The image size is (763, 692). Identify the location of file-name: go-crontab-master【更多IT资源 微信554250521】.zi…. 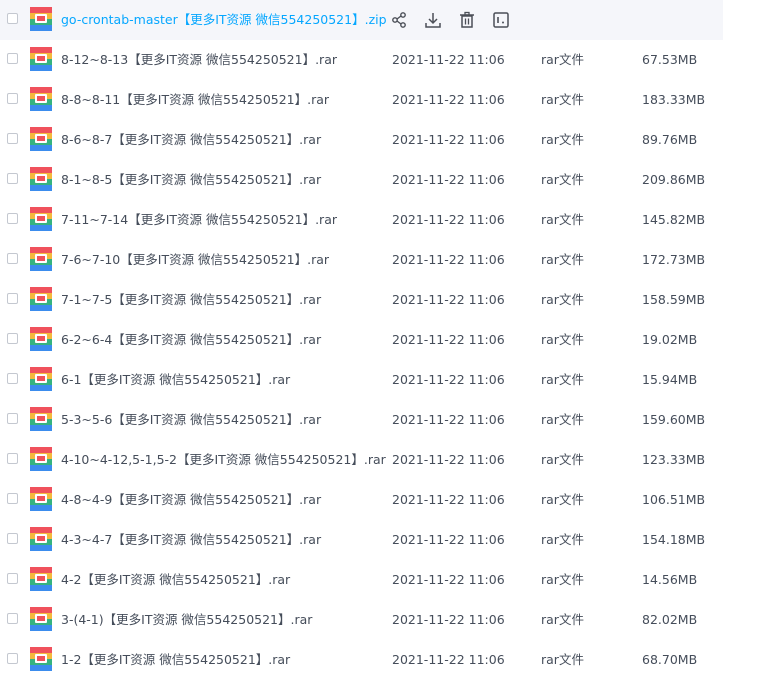
(224, 20).